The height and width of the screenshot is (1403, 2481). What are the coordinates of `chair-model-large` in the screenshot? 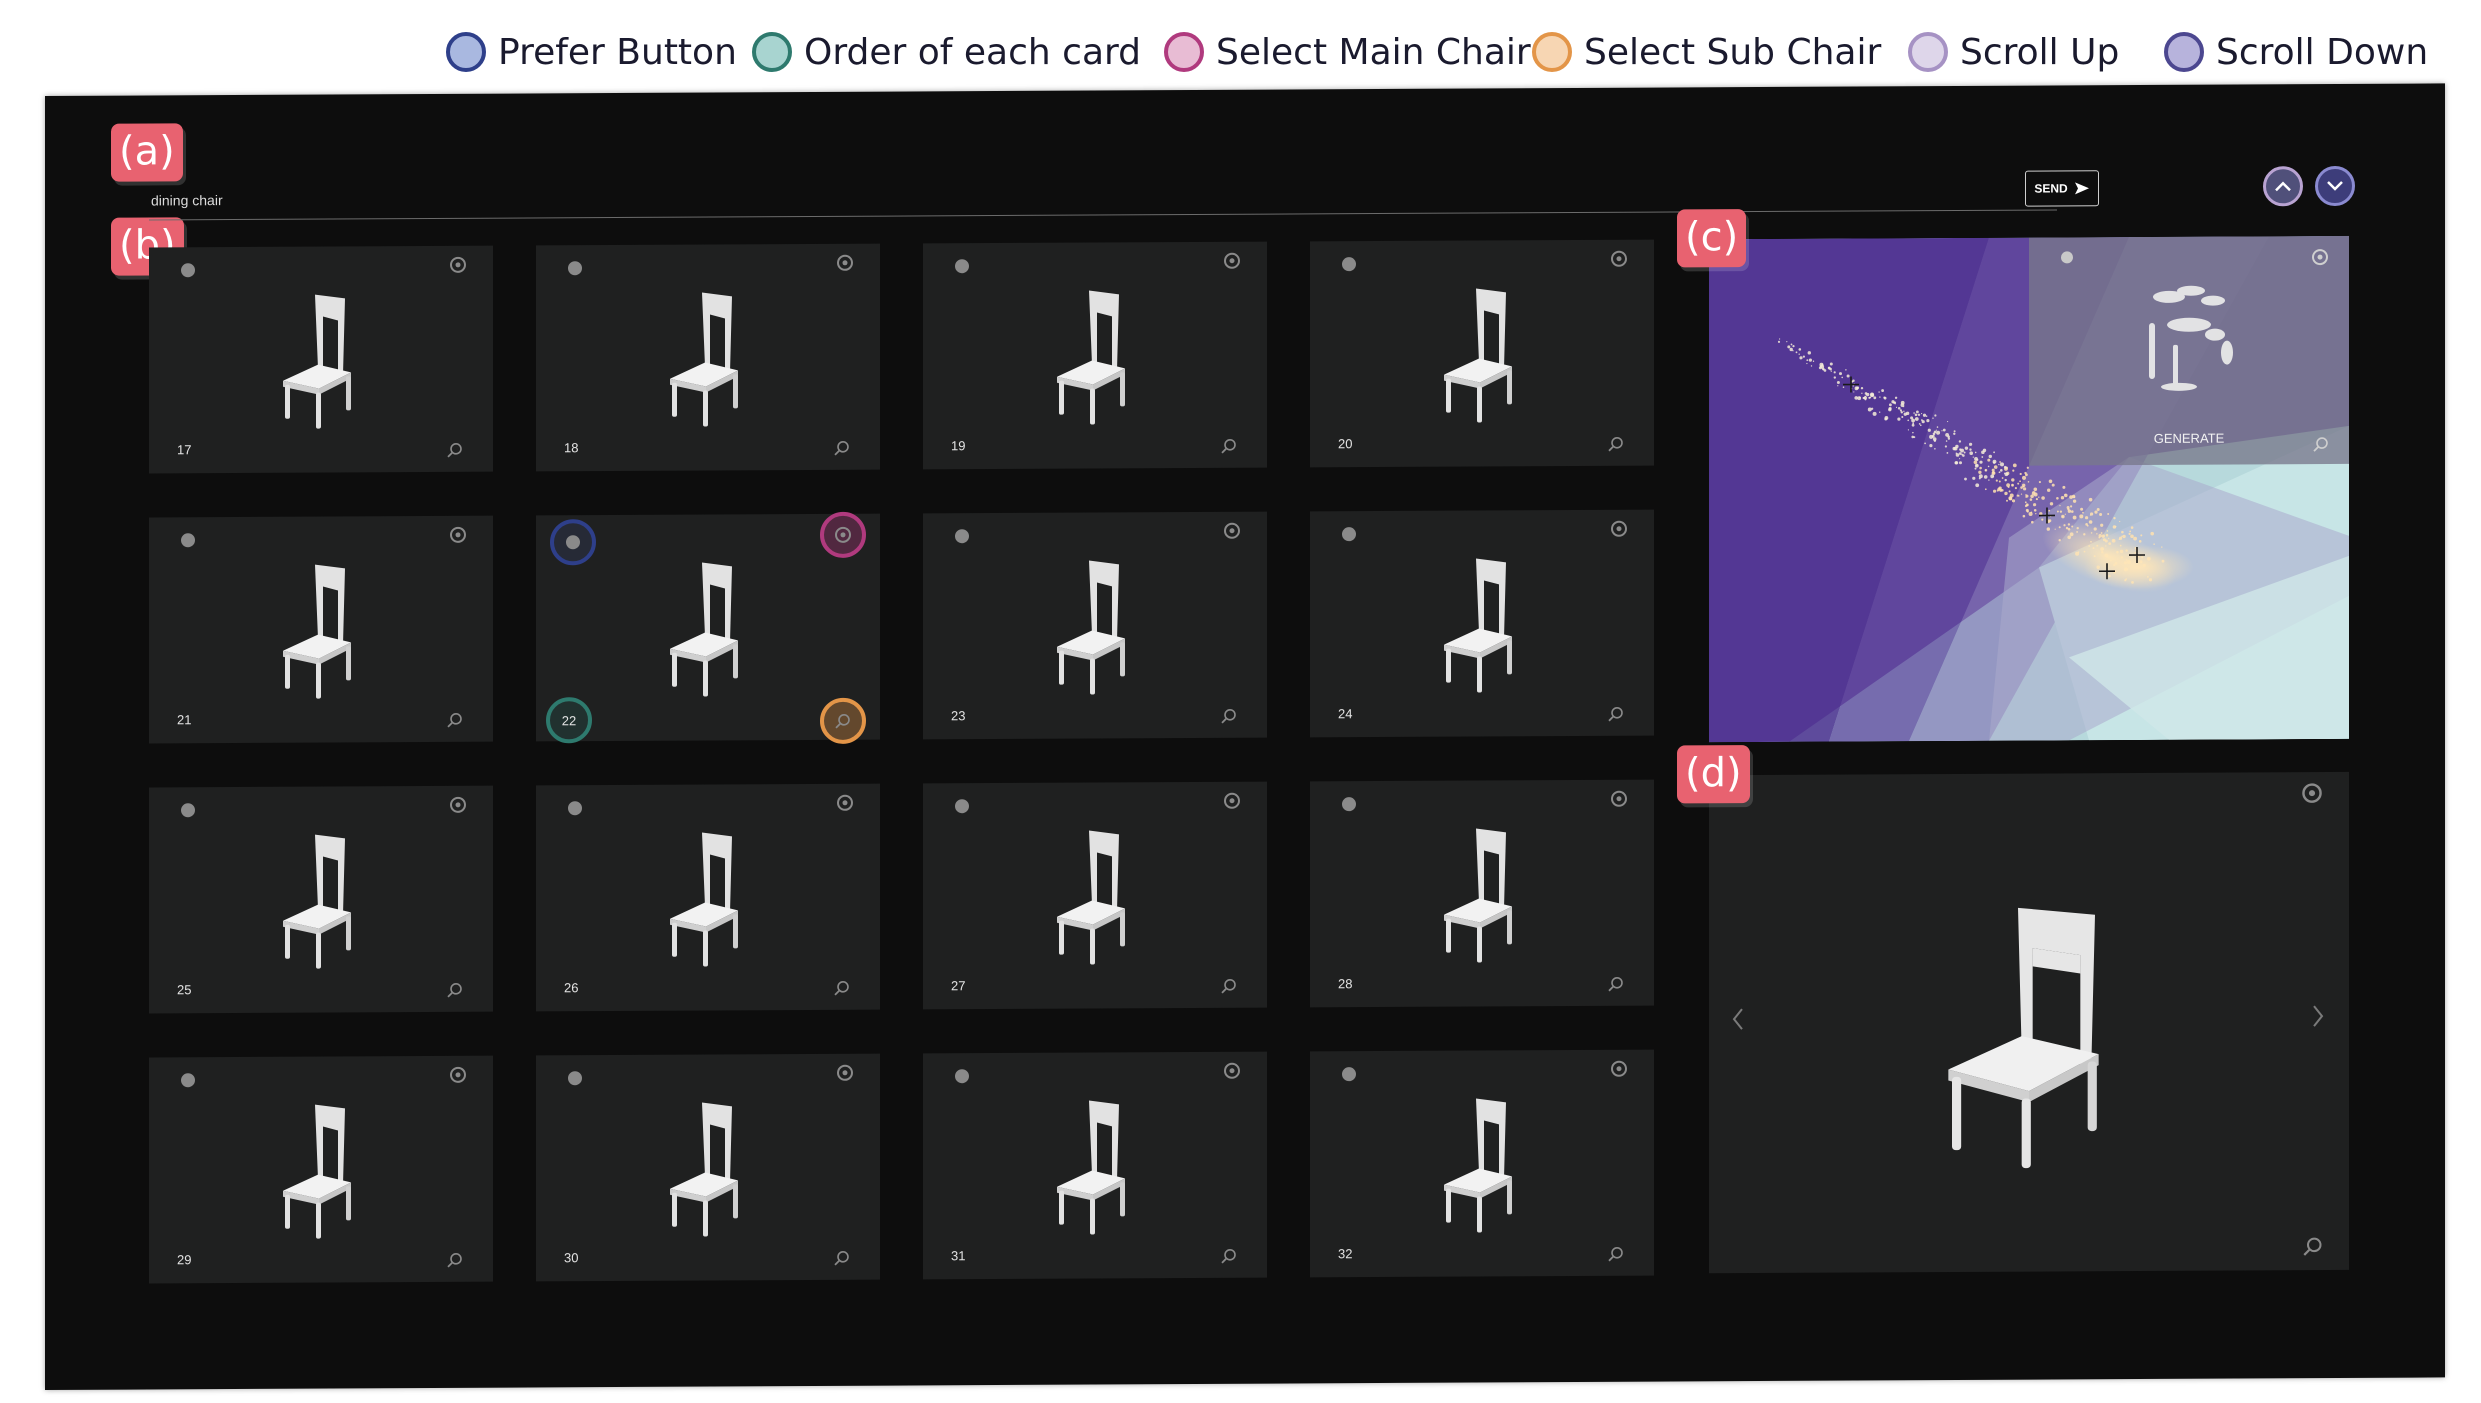 It's located at (2023, 1038).